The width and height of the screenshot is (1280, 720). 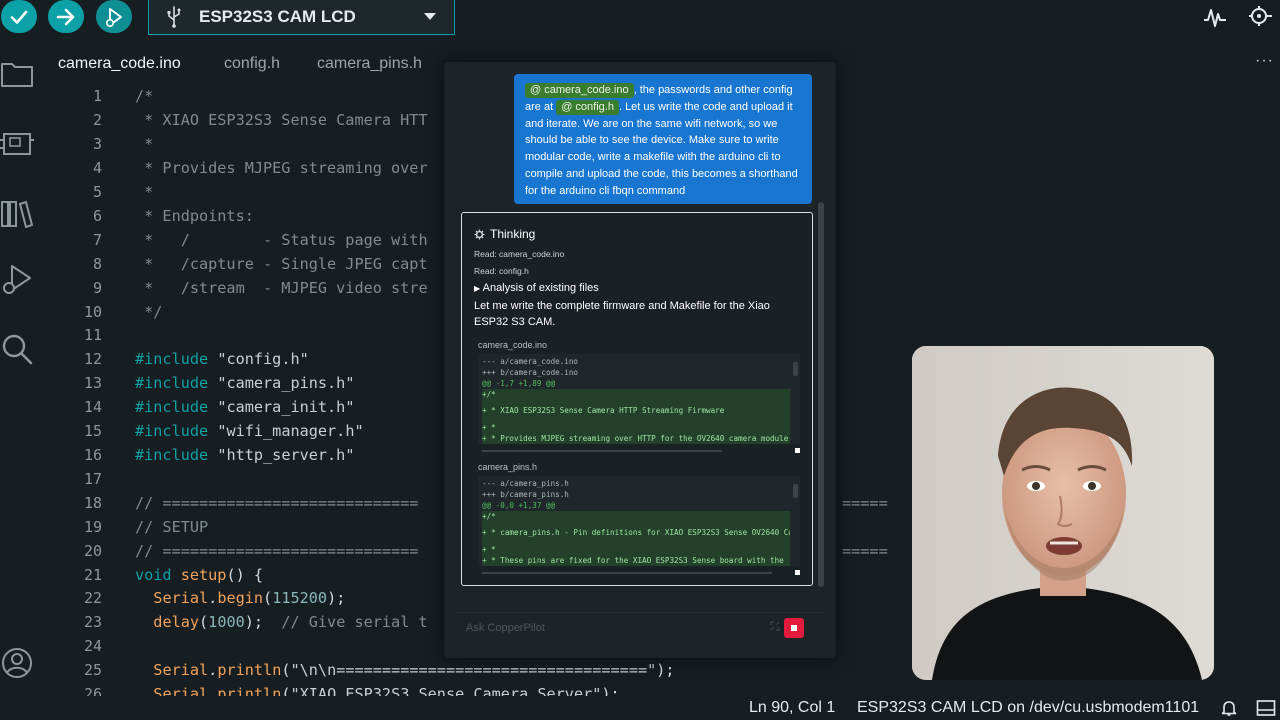 I want to click on code-line: /*, so click(x=144, y=96).